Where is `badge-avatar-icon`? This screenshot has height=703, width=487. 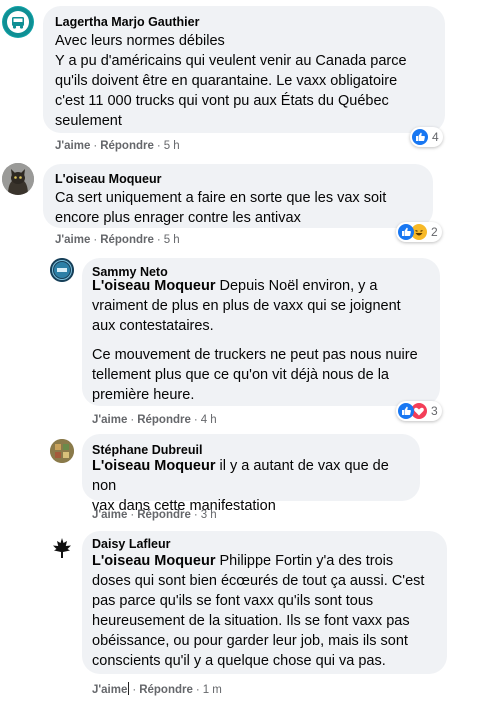 badge-avatar-icon is located at coordinates (62, 270).